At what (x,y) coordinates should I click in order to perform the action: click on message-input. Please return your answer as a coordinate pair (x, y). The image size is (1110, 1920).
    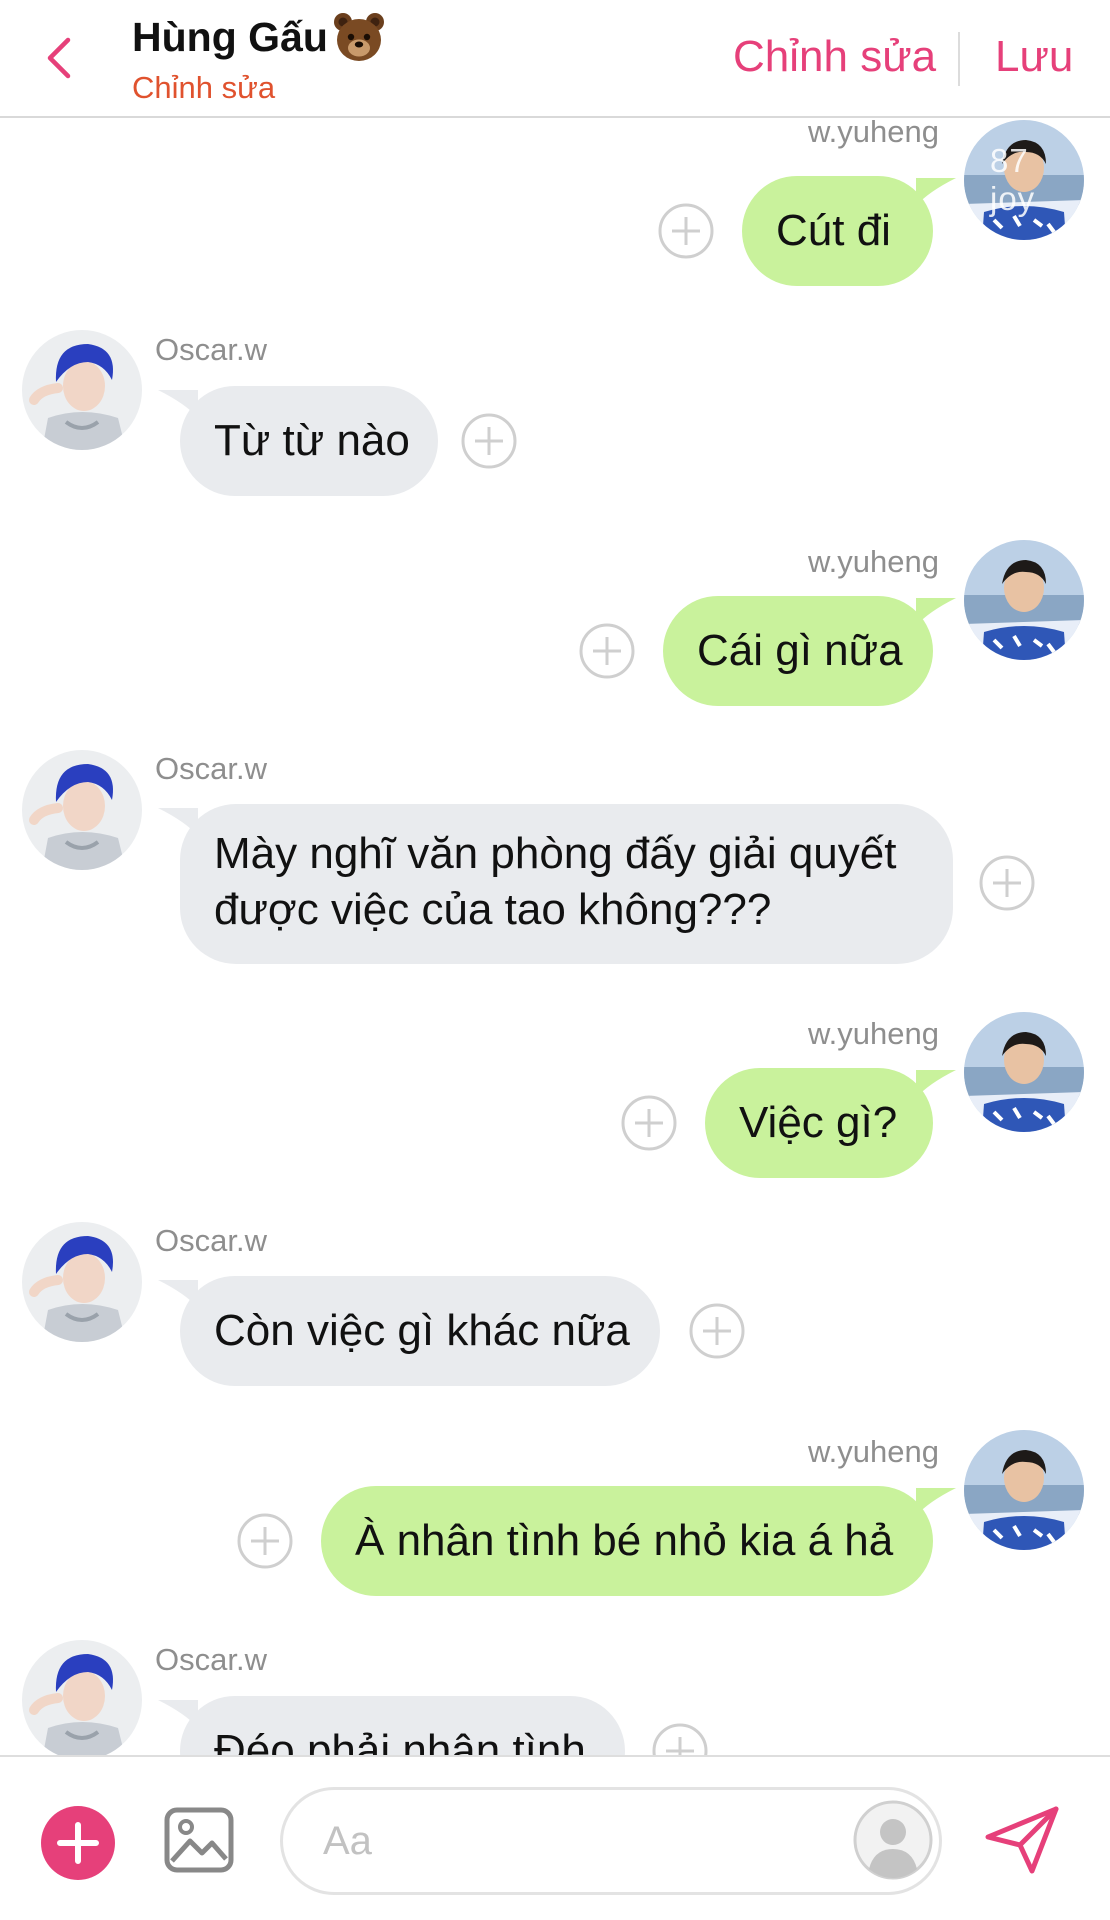
    Looking at the image, I should click on (611, 1841).